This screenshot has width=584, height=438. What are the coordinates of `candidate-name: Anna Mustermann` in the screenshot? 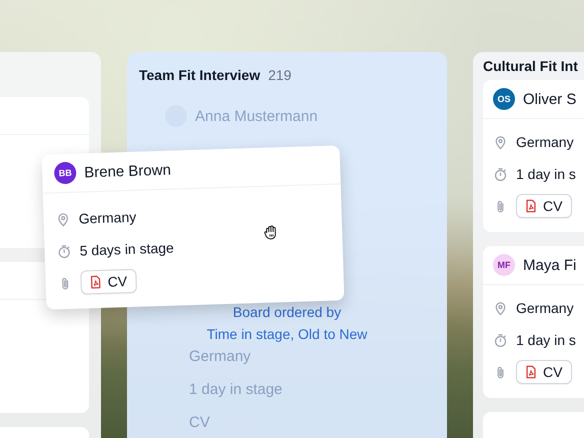 It's located at (256, 116).